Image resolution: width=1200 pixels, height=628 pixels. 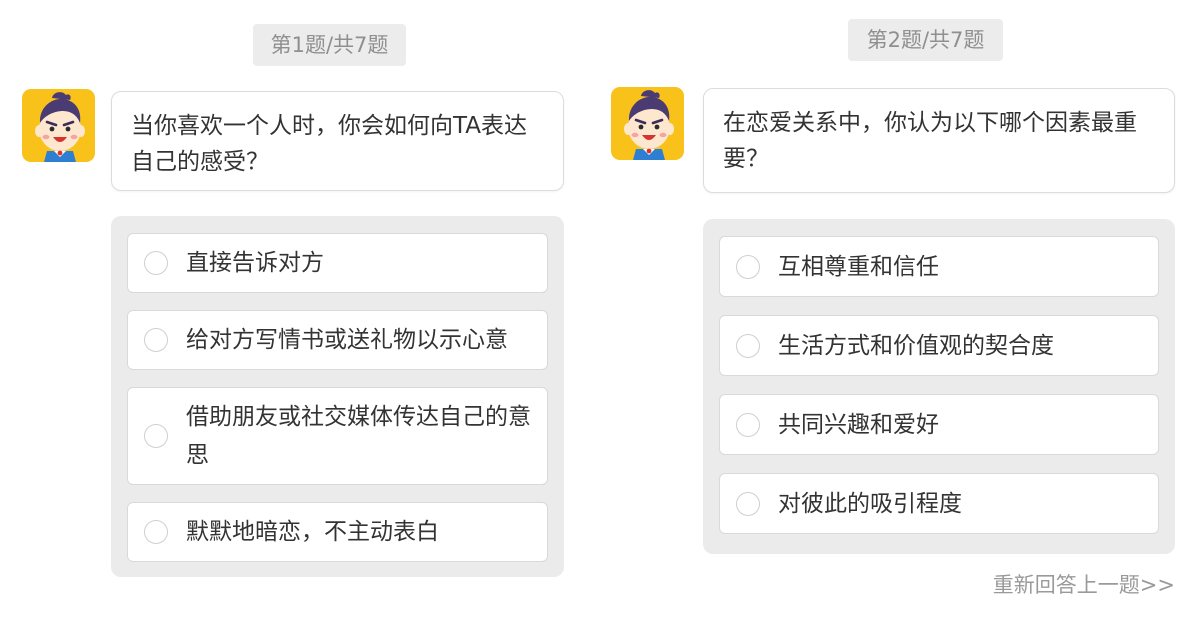 What do you see at coordinates (916, 345) in the screenshot?
I see `option-label: 生活方式和价值观的契合度` at bounding box center [916, 345].